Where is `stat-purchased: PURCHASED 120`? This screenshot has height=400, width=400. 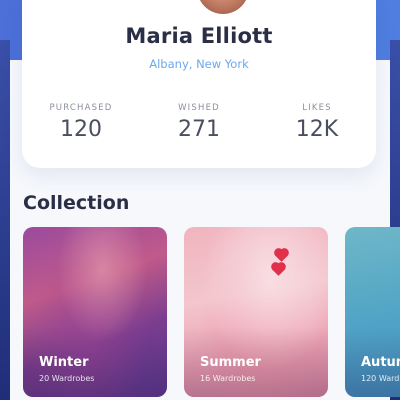 stat-purchased: PURCHASED 120 is located at coordinates (81, 122).